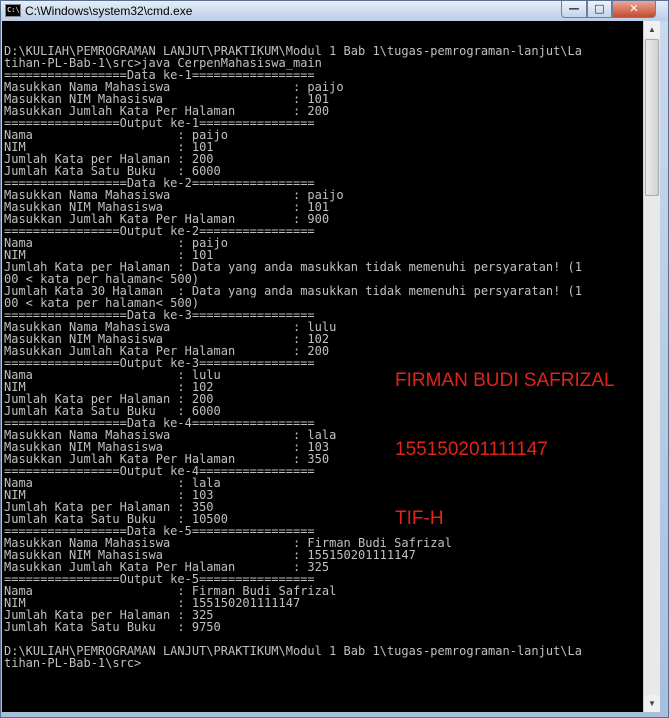 Image resolution: width=669 pixels, height=718 pixels. I want to click on console-line: tihan-PL-Bab-1\src>, so click(73, 663).